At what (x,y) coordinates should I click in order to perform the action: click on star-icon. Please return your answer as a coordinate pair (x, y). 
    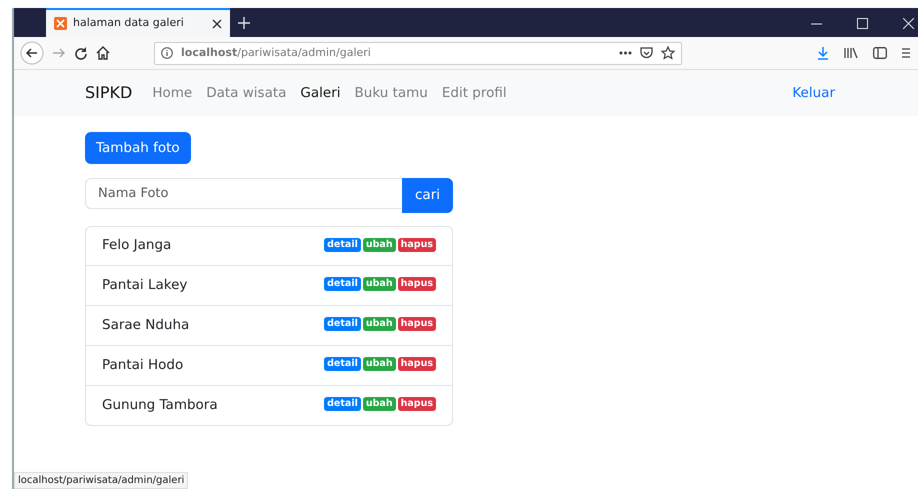
    Looking at the image, I should click on (668, 53).